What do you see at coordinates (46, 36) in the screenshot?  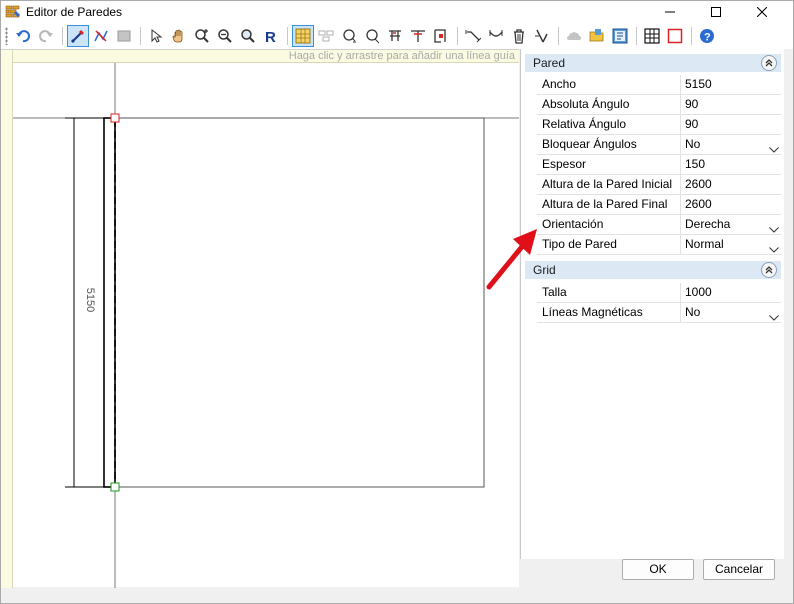 I see `redo-button` at bounding box center [46, 36].